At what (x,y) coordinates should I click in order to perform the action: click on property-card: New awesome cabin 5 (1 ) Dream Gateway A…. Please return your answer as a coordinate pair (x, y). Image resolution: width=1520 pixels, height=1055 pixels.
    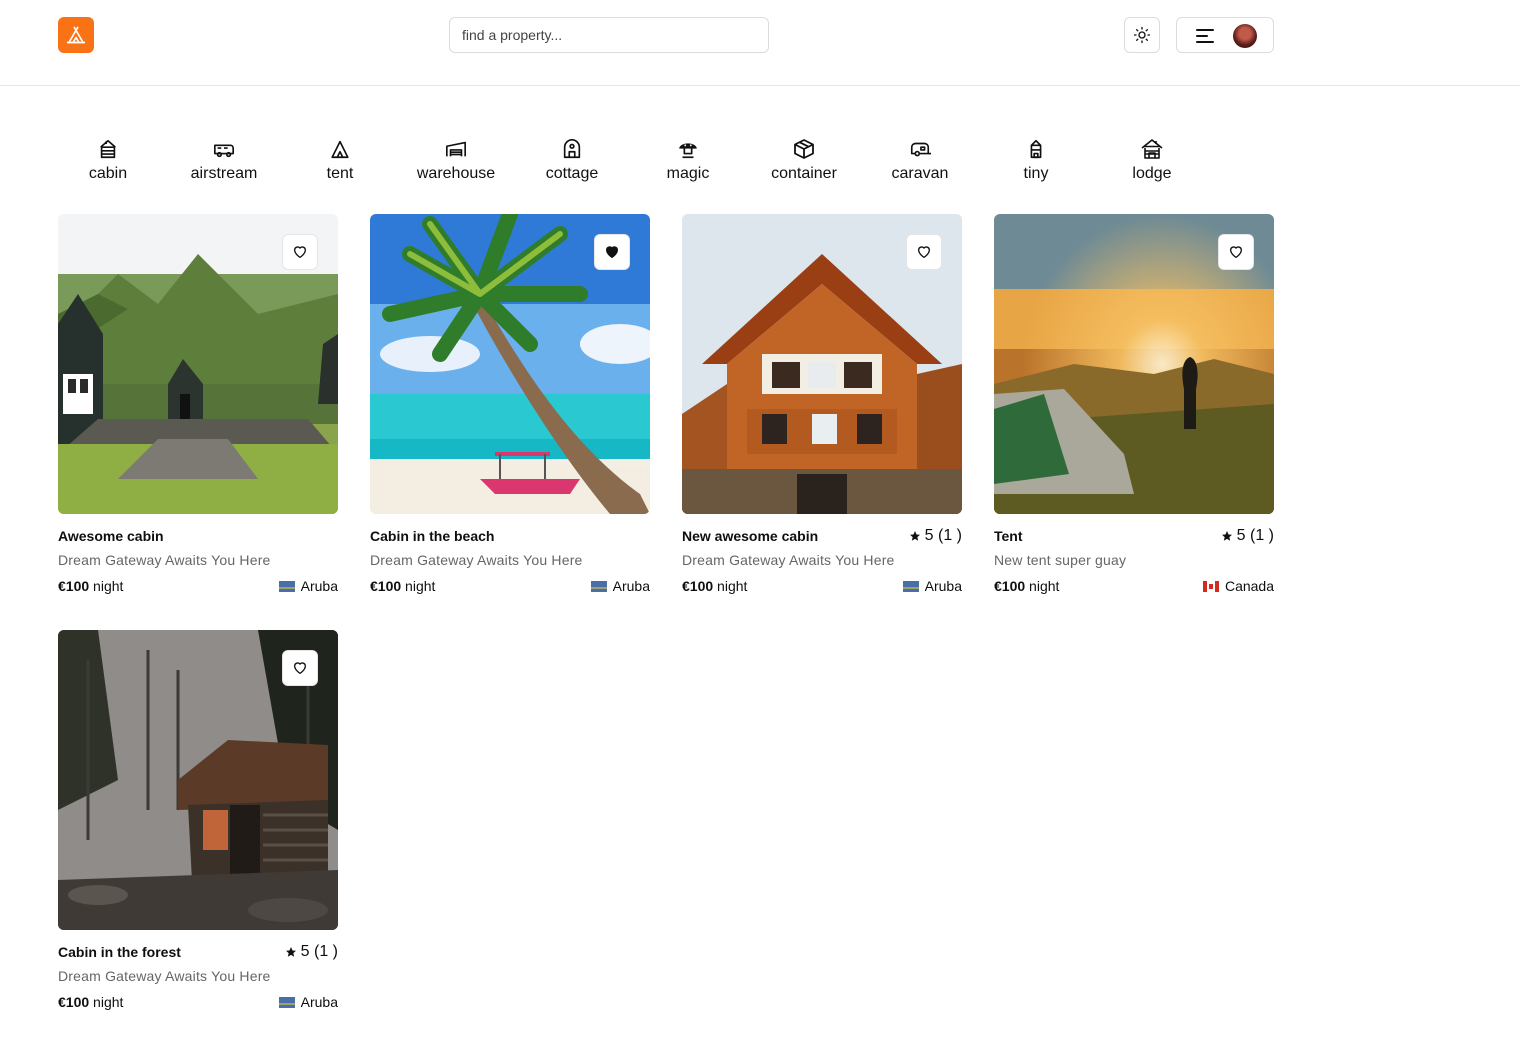
    Looking at the image, I should click on (822, 404).